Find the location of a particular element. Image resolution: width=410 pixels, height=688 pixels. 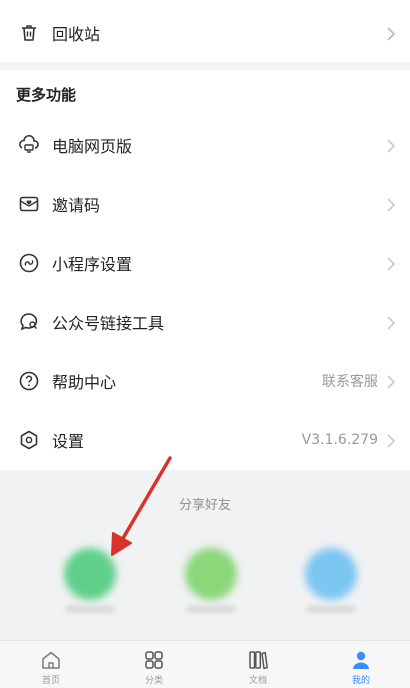

documents-icon is located at coordinates (258, 660).